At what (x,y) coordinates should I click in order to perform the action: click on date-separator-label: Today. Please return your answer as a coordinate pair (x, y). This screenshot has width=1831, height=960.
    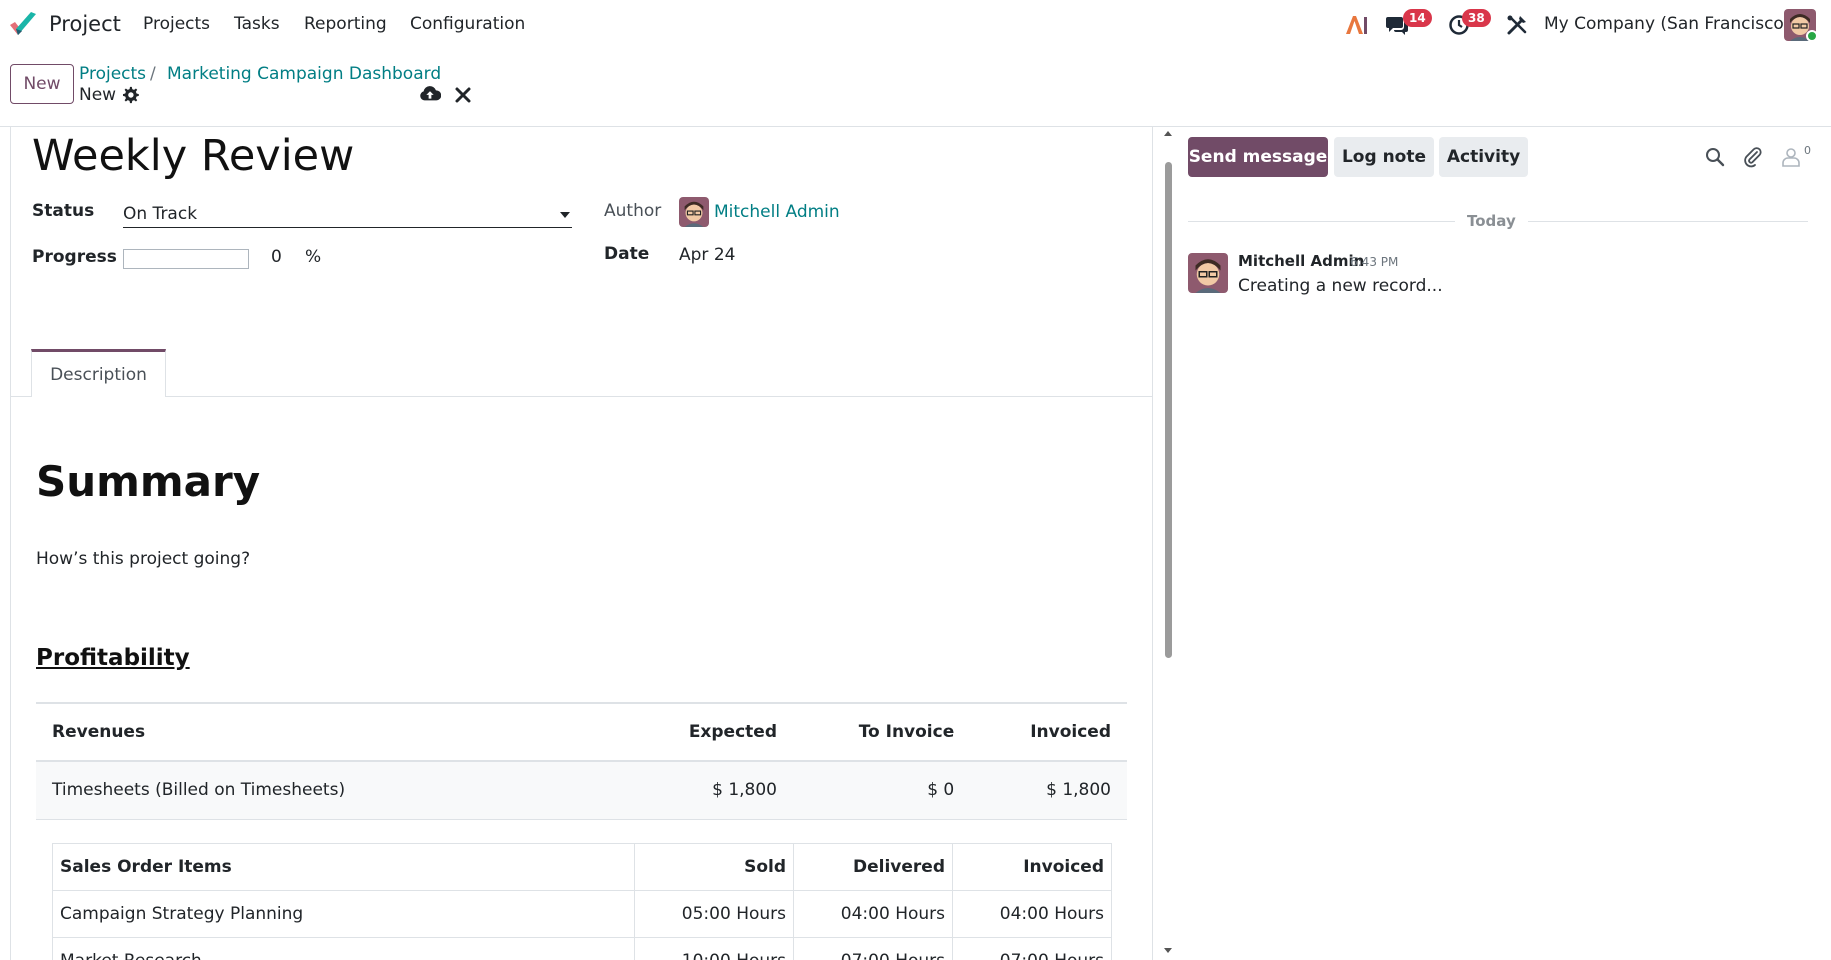
    Looking at the image, I should click on (1491, 221).